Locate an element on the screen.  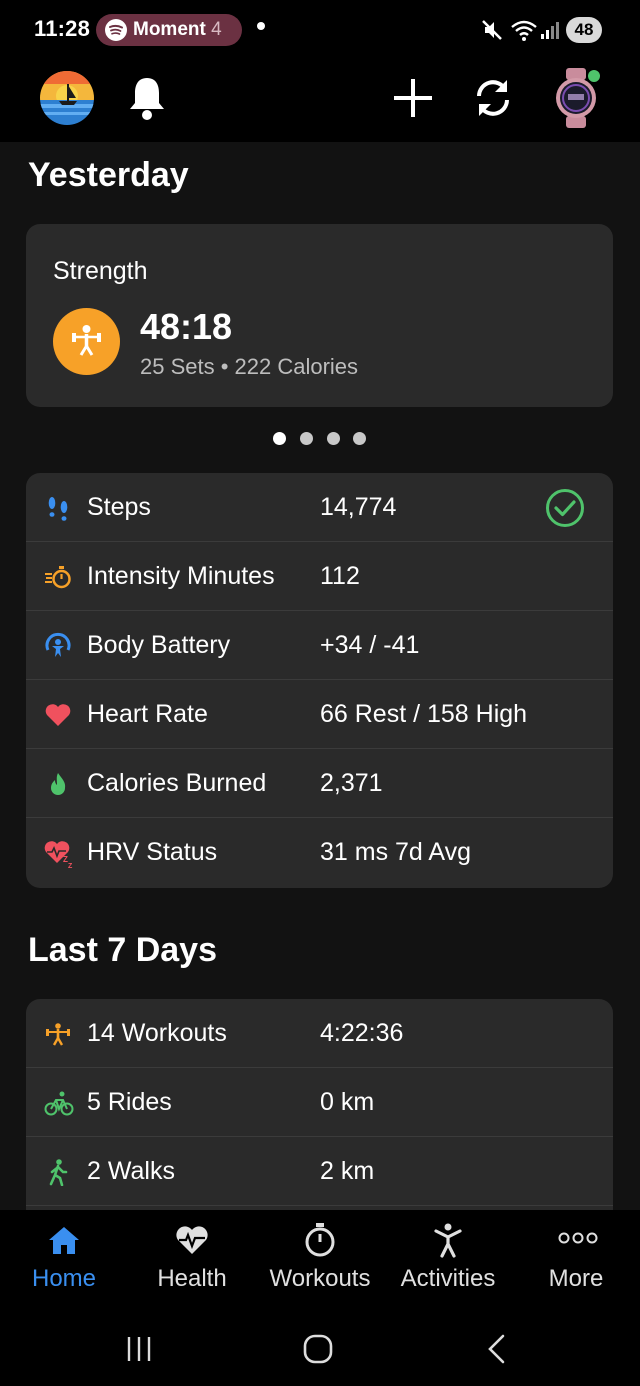
summary-row-walks: 2 Walks 2 km is located at coordinates (319, 1171).